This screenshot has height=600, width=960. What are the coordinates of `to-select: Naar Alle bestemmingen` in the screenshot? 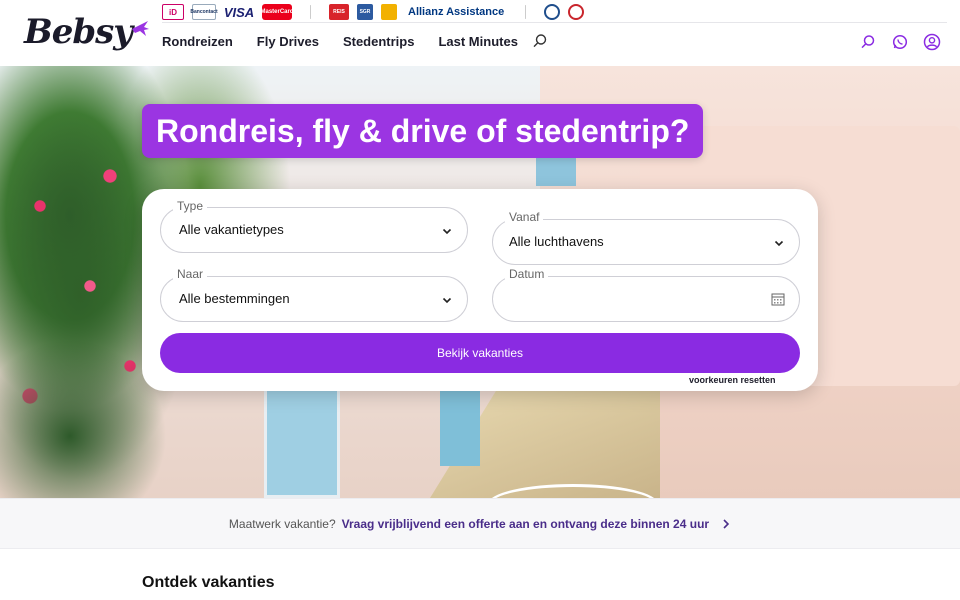 It's located at (314, 294).